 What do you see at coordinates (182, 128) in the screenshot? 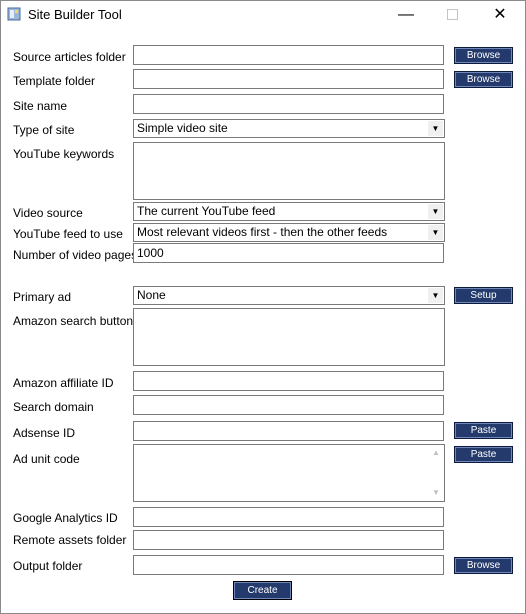
I see `type-of-site-value: Simple video site` at bounding box center [182, 128].